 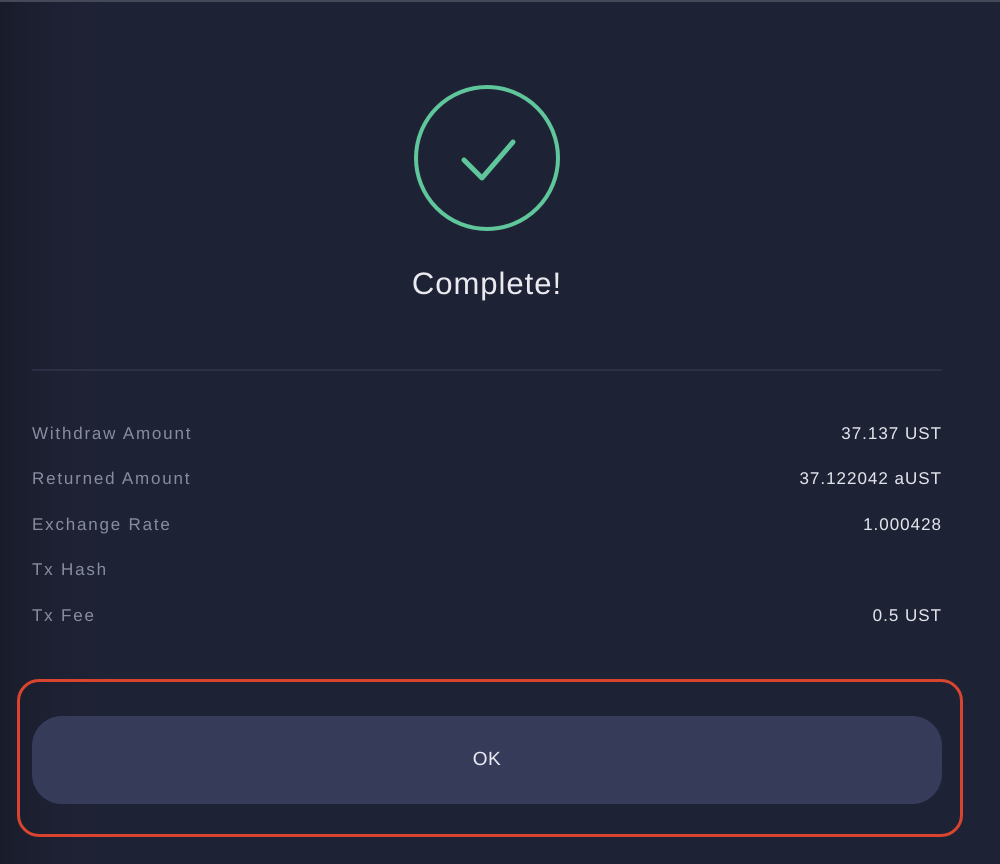 I want to click on detail-value: 0.5 UST, so click(x=907, y=616).